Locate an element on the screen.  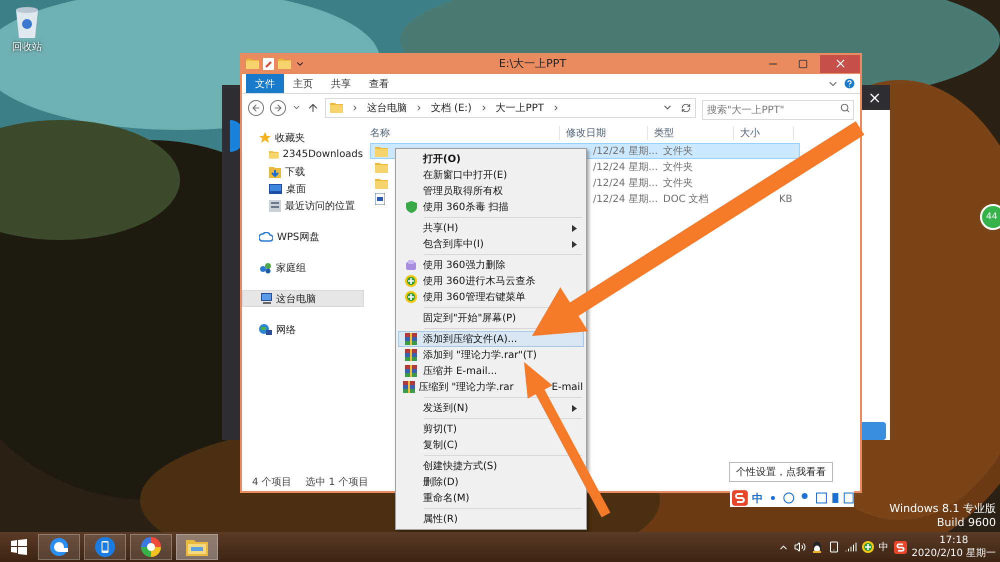
desktop-icon-label: 回收站 is located at coordinates (27, 47).